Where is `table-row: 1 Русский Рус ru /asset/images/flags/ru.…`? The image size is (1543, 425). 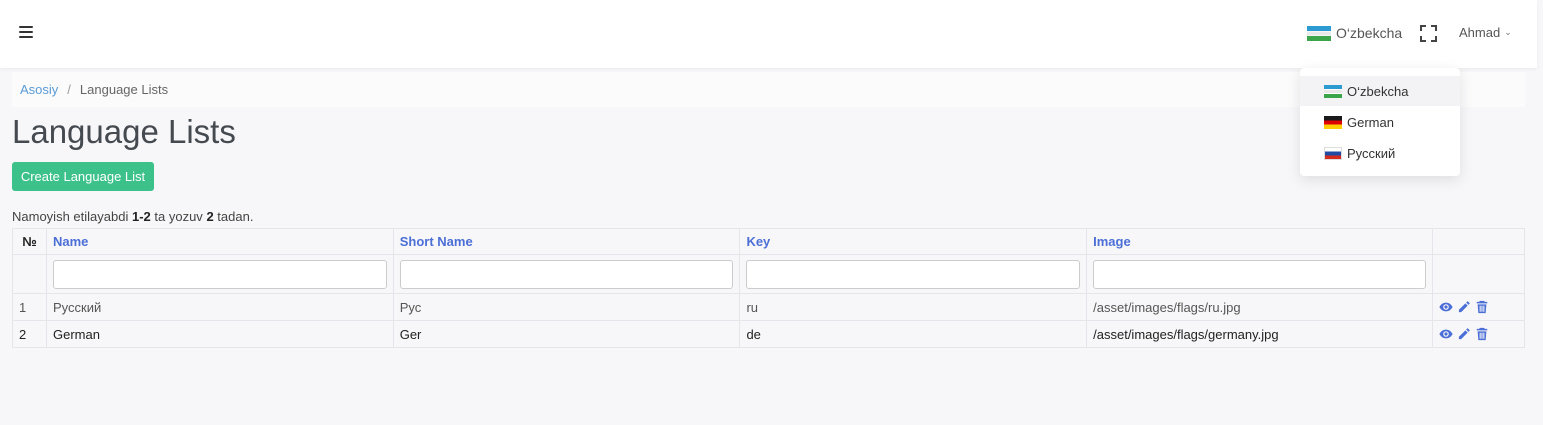 table-row: 1 Русский Рус ru /asset/images/flags/ru.… is located at coordinates (768, 307).